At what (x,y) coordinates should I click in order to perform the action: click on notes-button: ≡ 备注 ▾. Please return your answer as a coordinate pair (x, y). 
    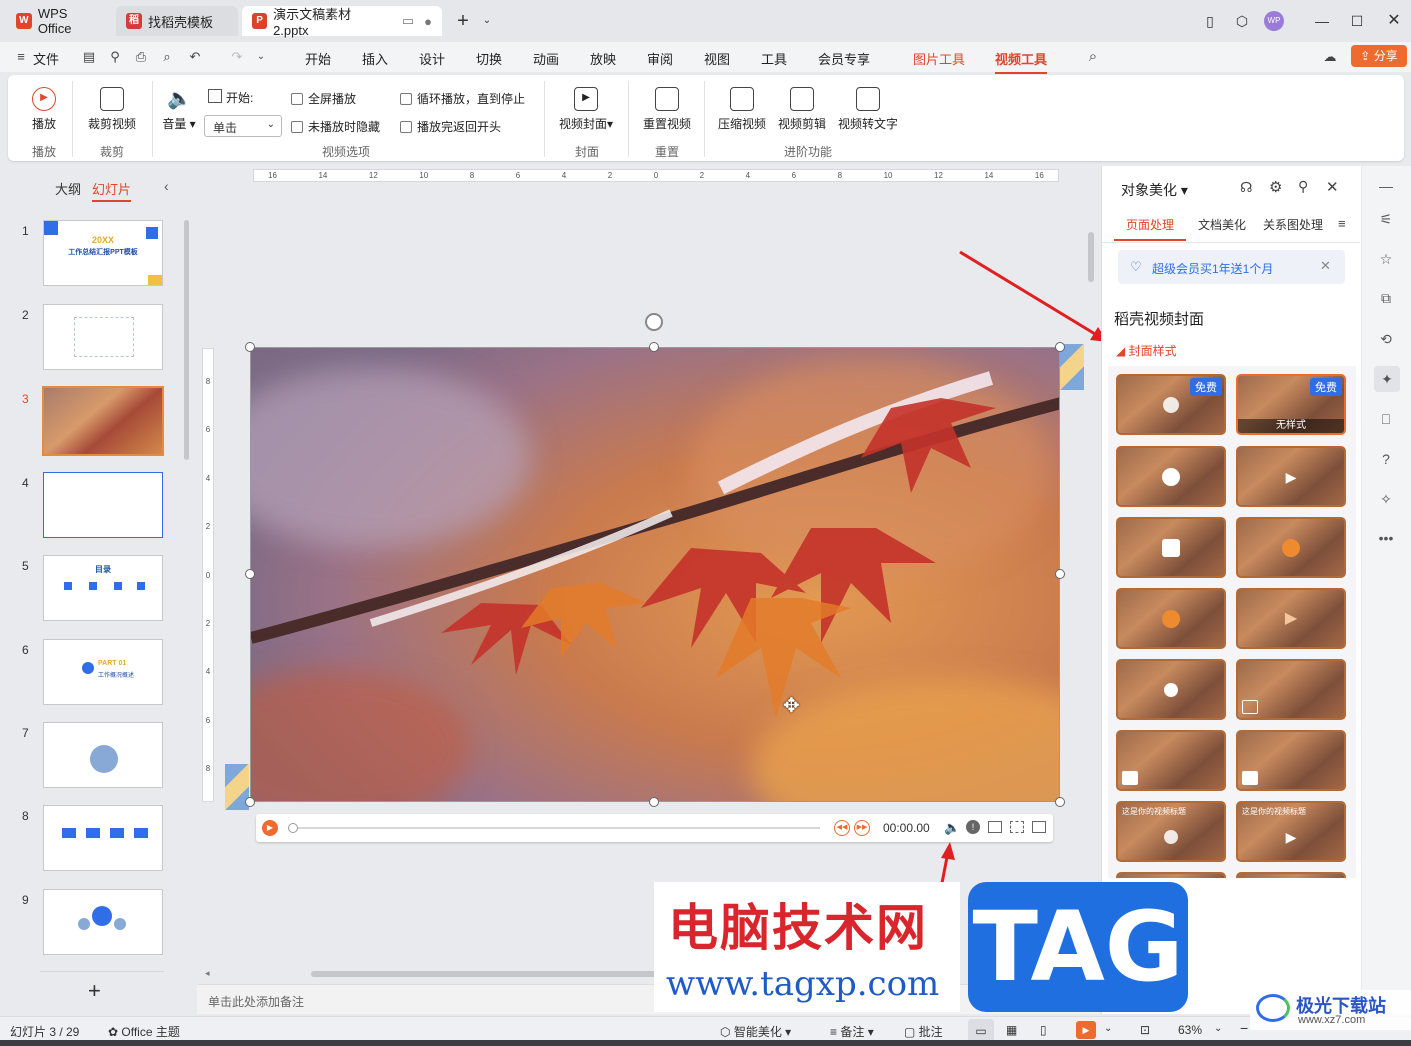
    Looking at the image, I should click on (852, 1031).